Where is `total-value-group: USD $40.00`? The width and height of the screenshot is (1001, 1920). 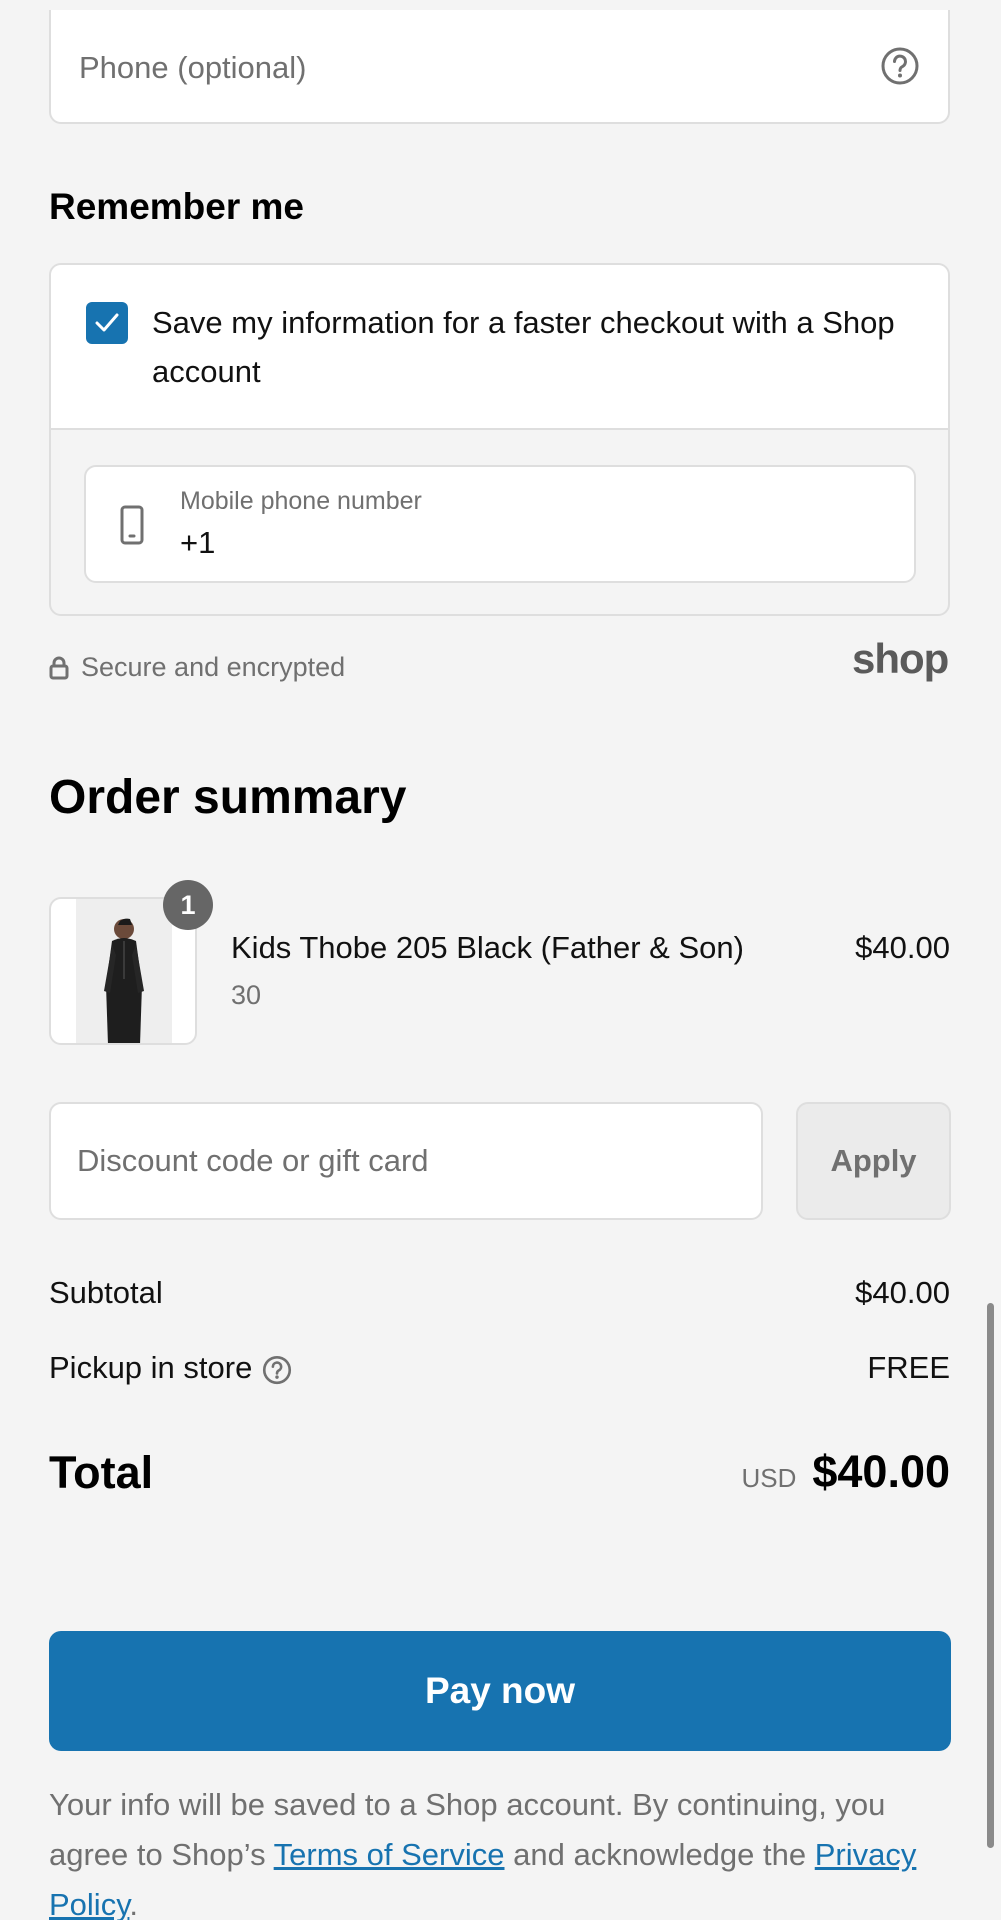
total-value-group: USD $40.00 is located at coordinates (845, 1472).